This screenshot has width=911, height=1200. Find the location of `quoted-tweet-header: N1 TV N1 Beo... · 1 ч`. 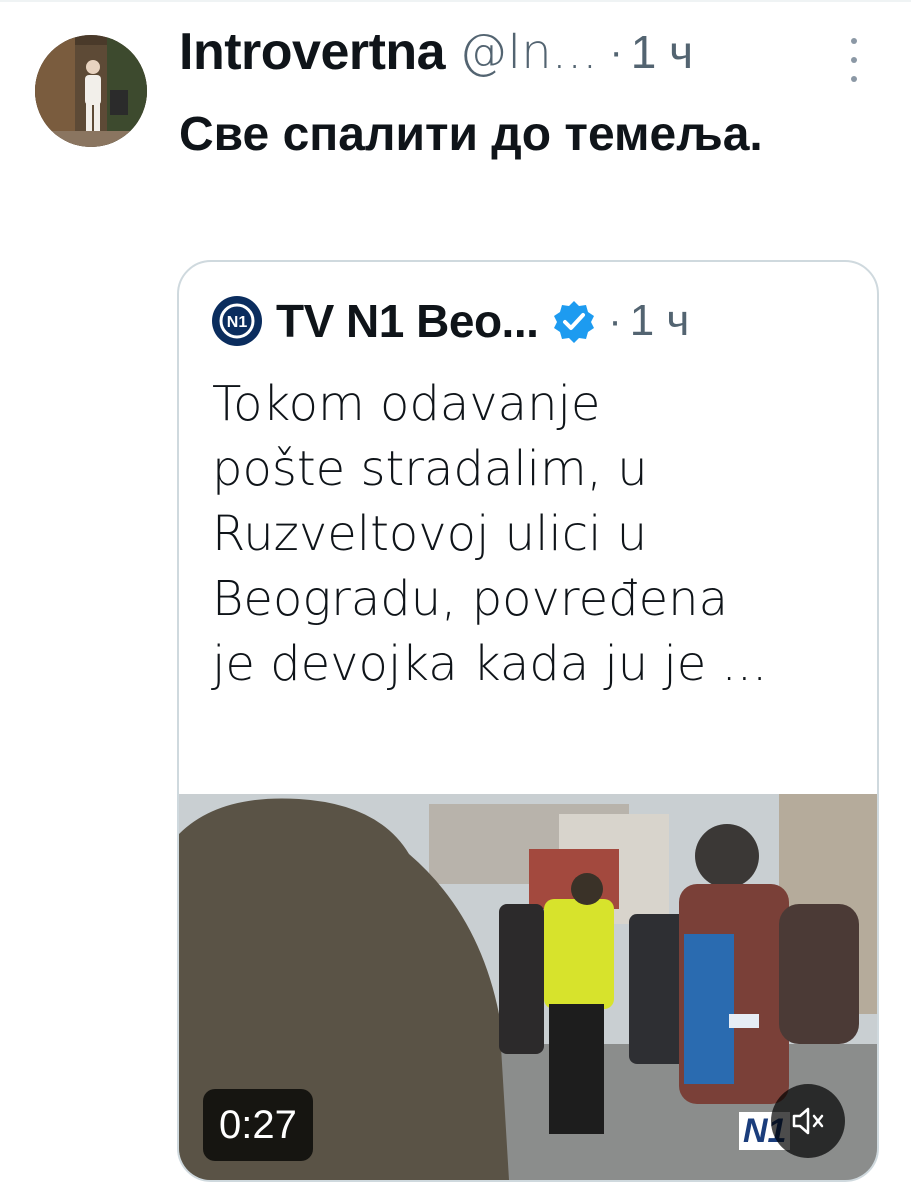

quoted-tweet-header: N1 TV N1 Beo... · 1 ч is located at coordinates (450, 321).